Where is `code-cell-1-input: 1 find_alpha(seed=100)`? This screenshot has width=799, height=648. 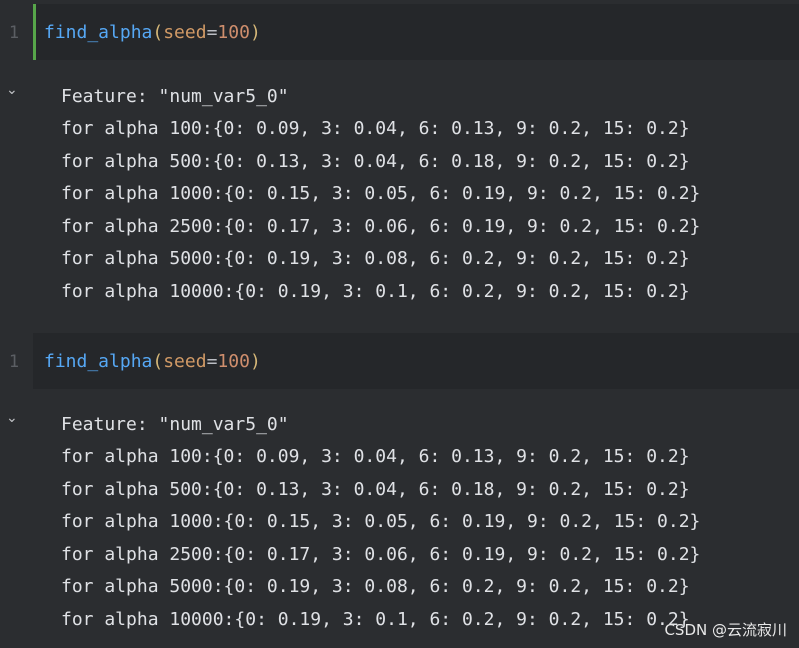 code-cell-1-input: 1 find_alpha(seed=100) is located at coordinates (399, 32).